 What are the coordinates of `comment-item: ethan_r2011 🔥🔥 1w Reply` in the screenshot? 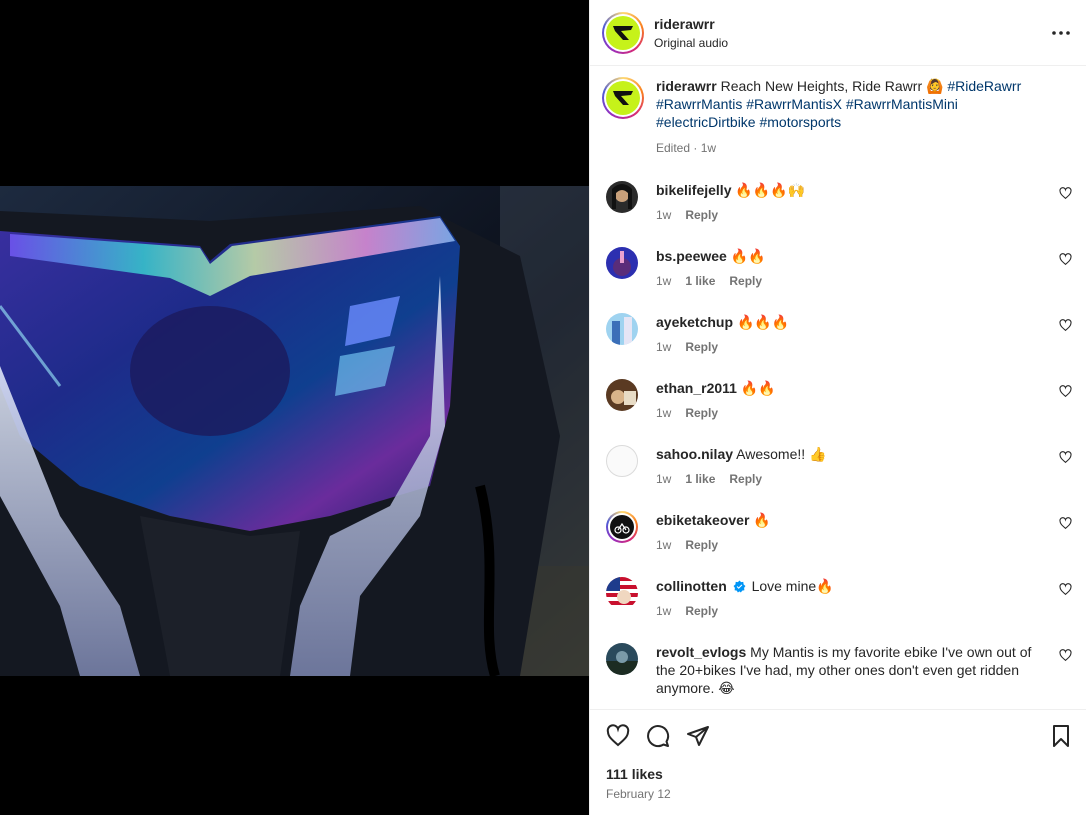 It's located at (839, 400).